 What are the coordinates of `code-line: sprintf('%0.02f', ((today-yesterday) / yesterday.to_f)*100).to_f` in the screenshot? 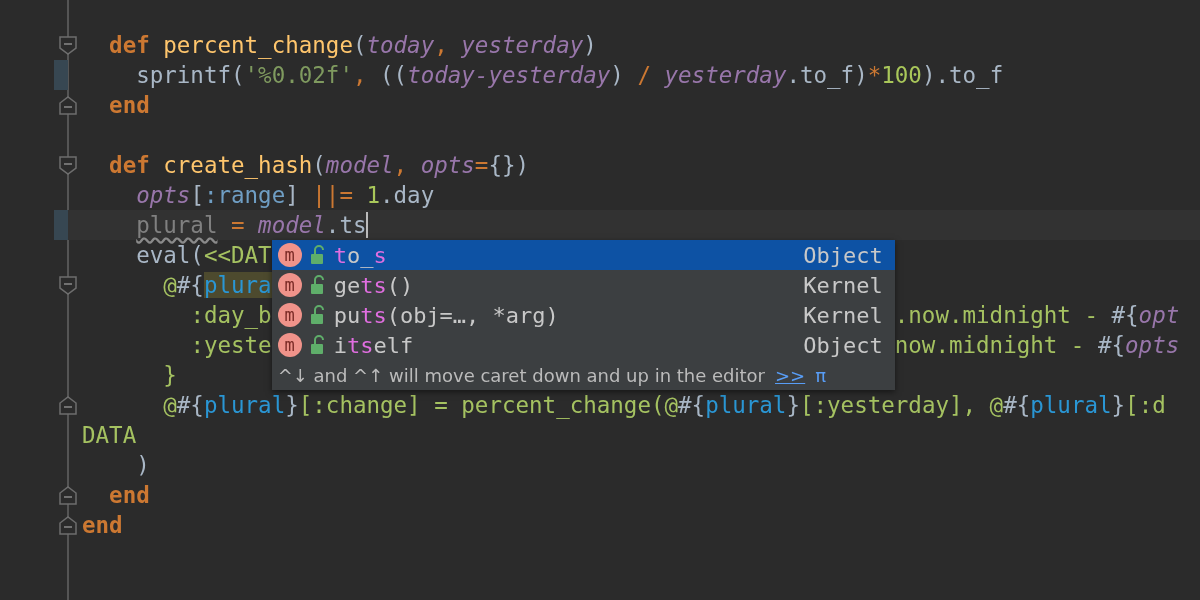 It's located at (569, 75).